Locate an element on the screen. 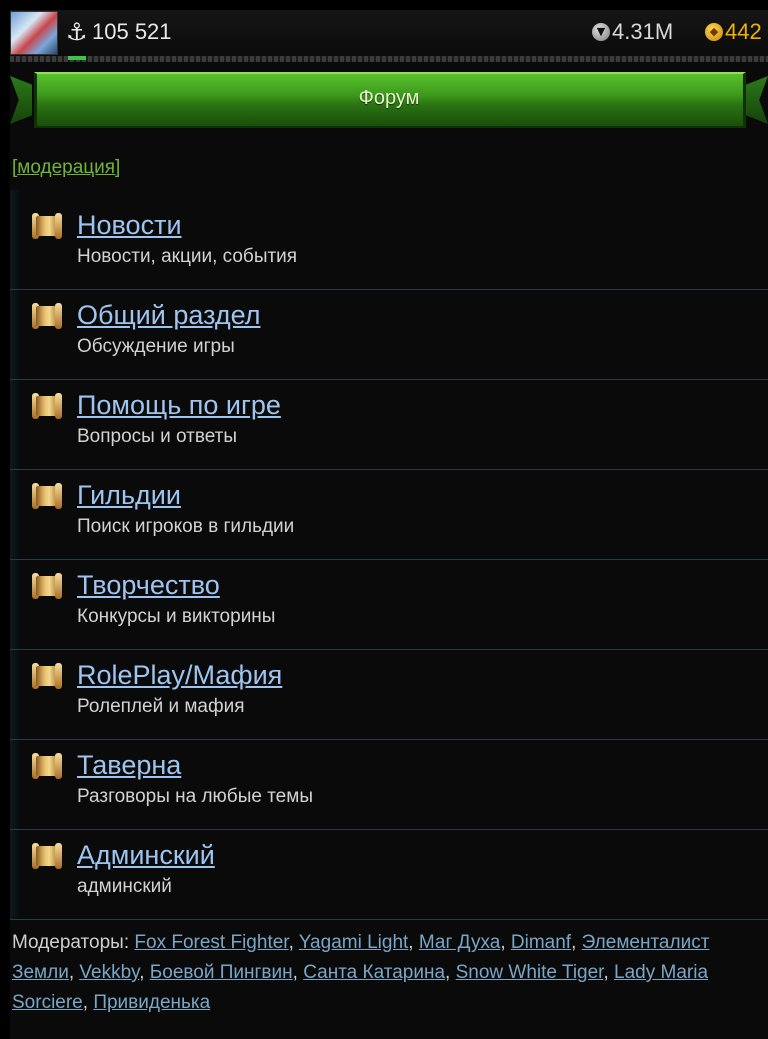  power-value: 105 521 is located at coordinates (132, 31).